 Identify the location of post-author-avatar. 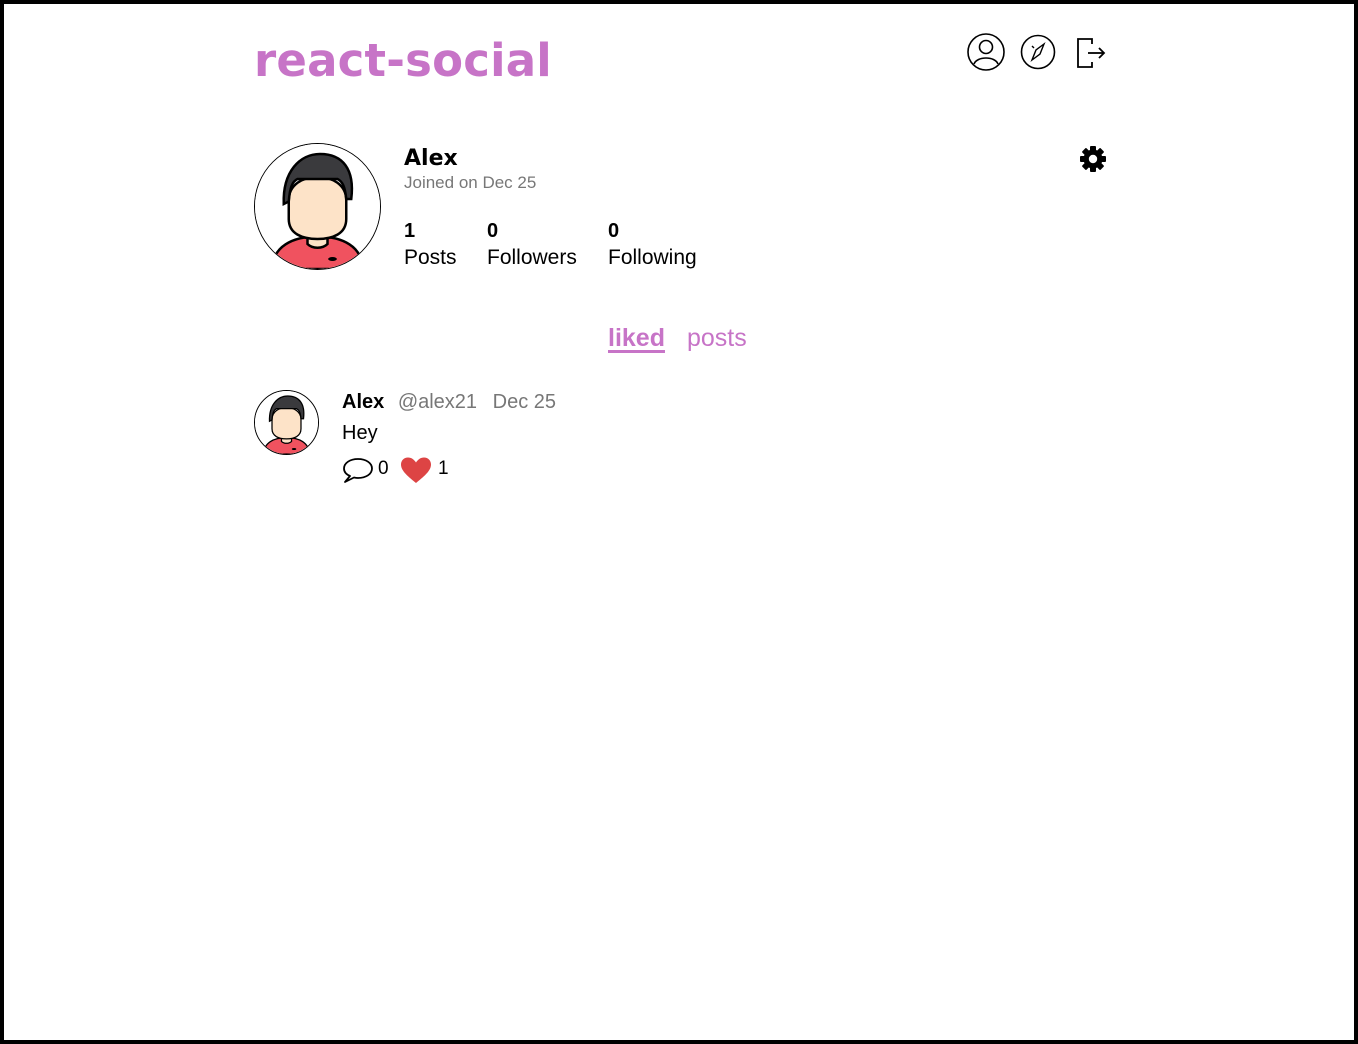
(286, 422).